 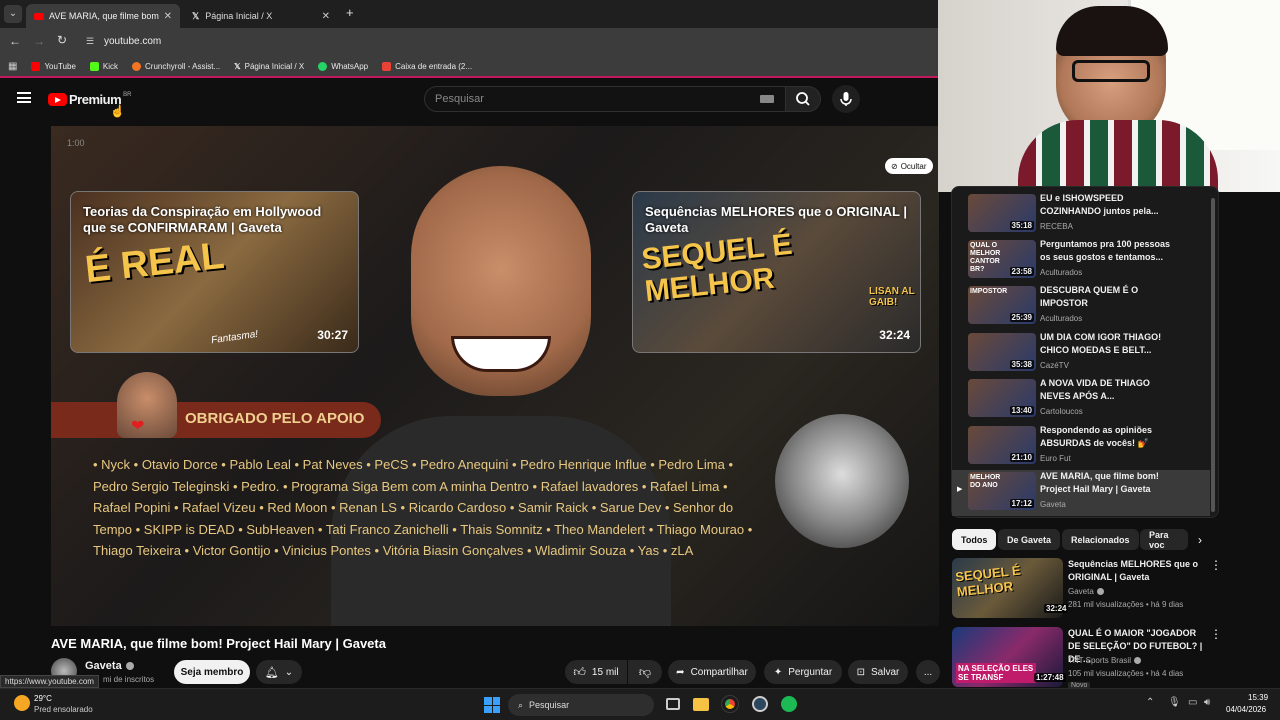 I want to click on status-url: https://www.youtube.com, so click(x=49, y=681).